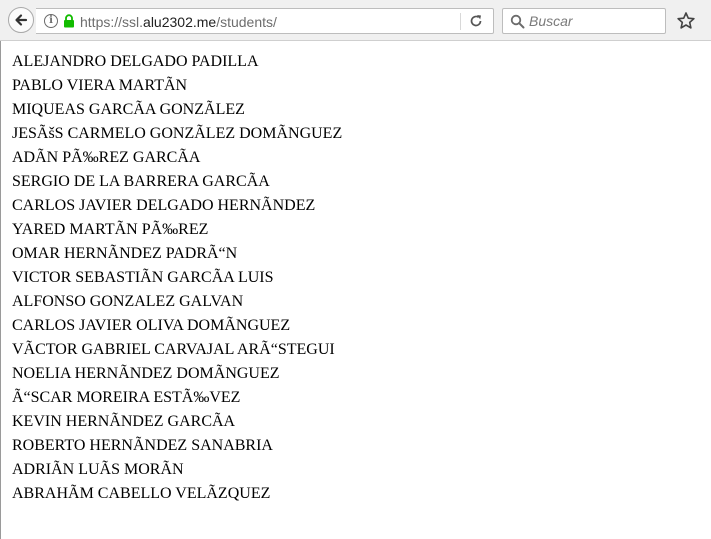 The width and height of the screenshot is (711, 539). I want to click on search-box, so click(584, 21).